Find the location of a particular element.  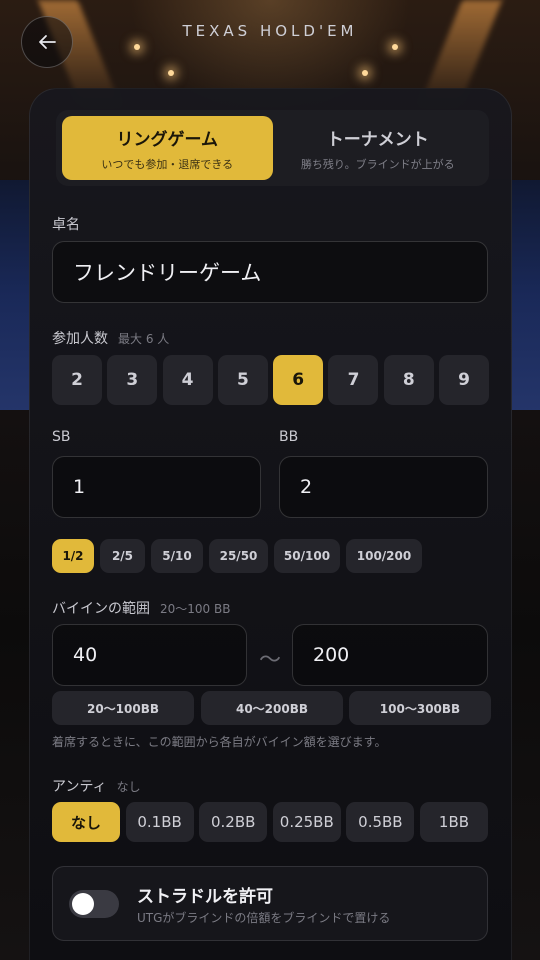

ante-option: 0.2BB is located at coordinates (233, 822).